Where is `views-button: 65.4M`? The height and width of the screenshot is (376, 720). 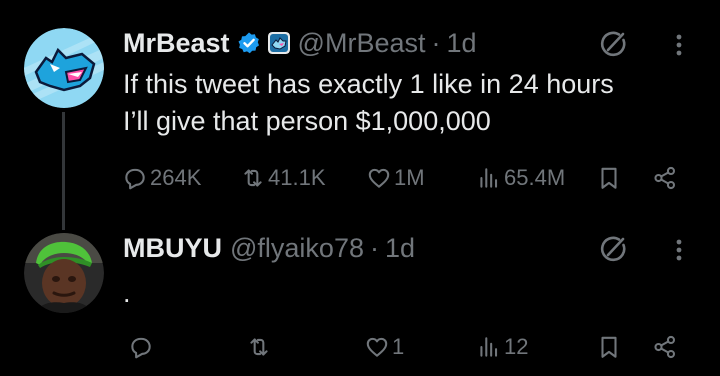
views-button: 65.4M is located at coordinates (520, 178).